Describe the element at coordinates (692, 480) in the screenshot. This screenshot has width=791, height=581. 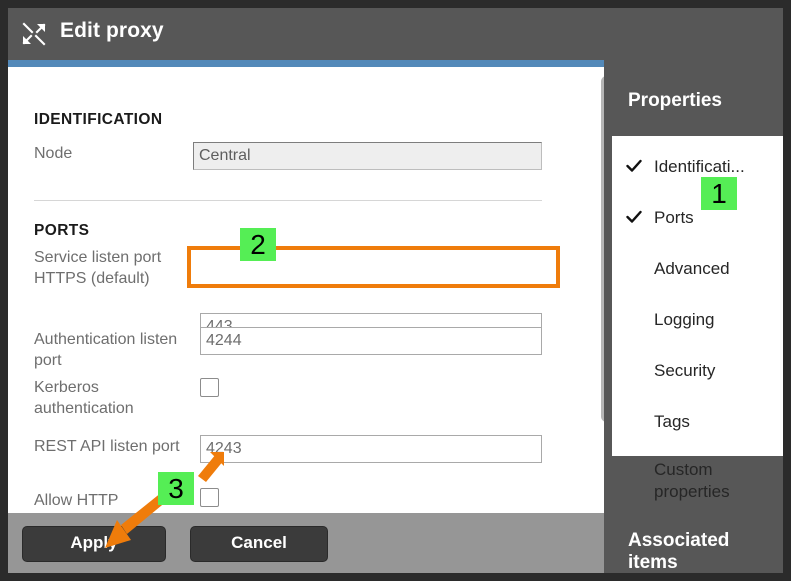
I see `sidebar-item-label: Custom properties` at that location.